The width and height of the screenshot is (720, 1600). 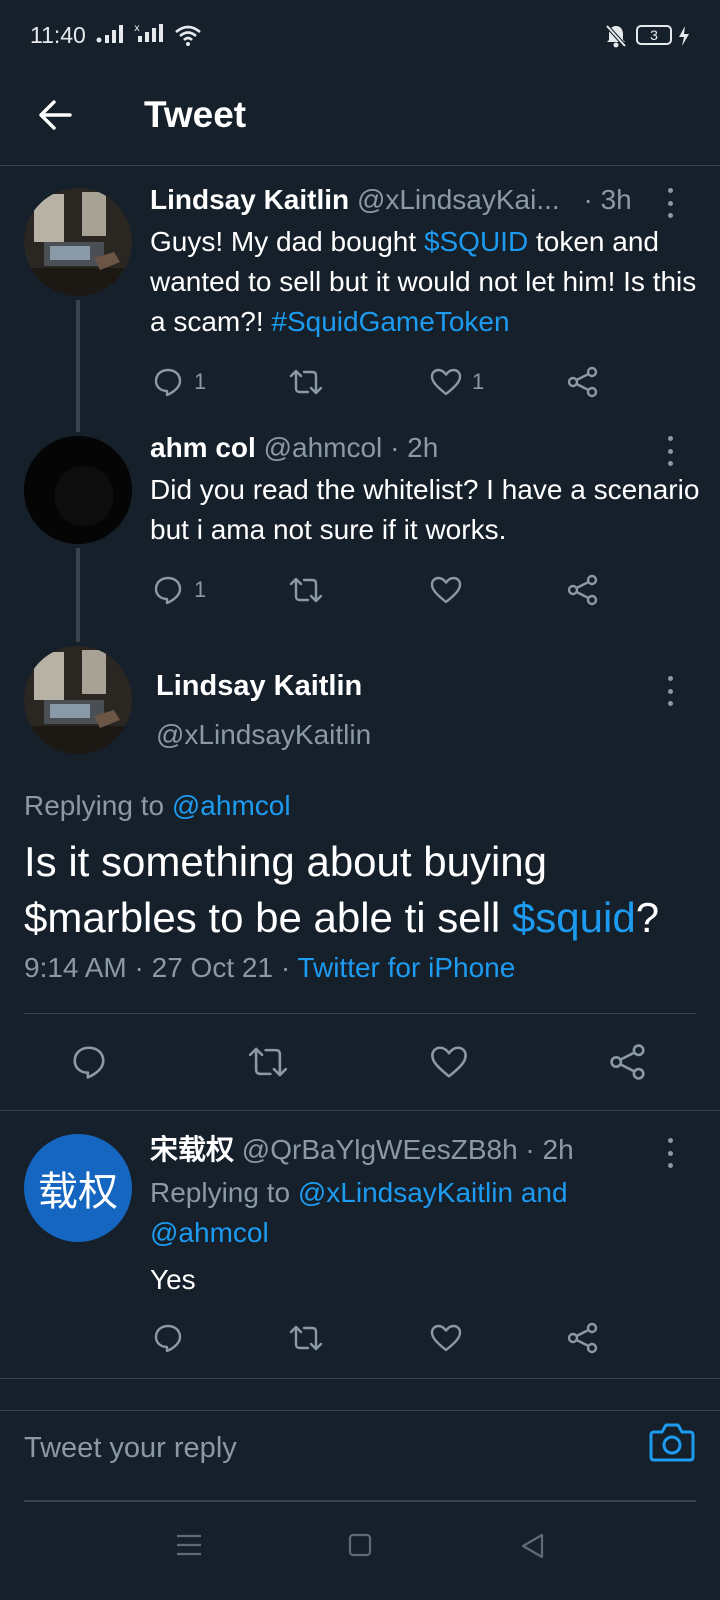 I want to click on cashtag-link: $squid, so click(x=574, y=917).